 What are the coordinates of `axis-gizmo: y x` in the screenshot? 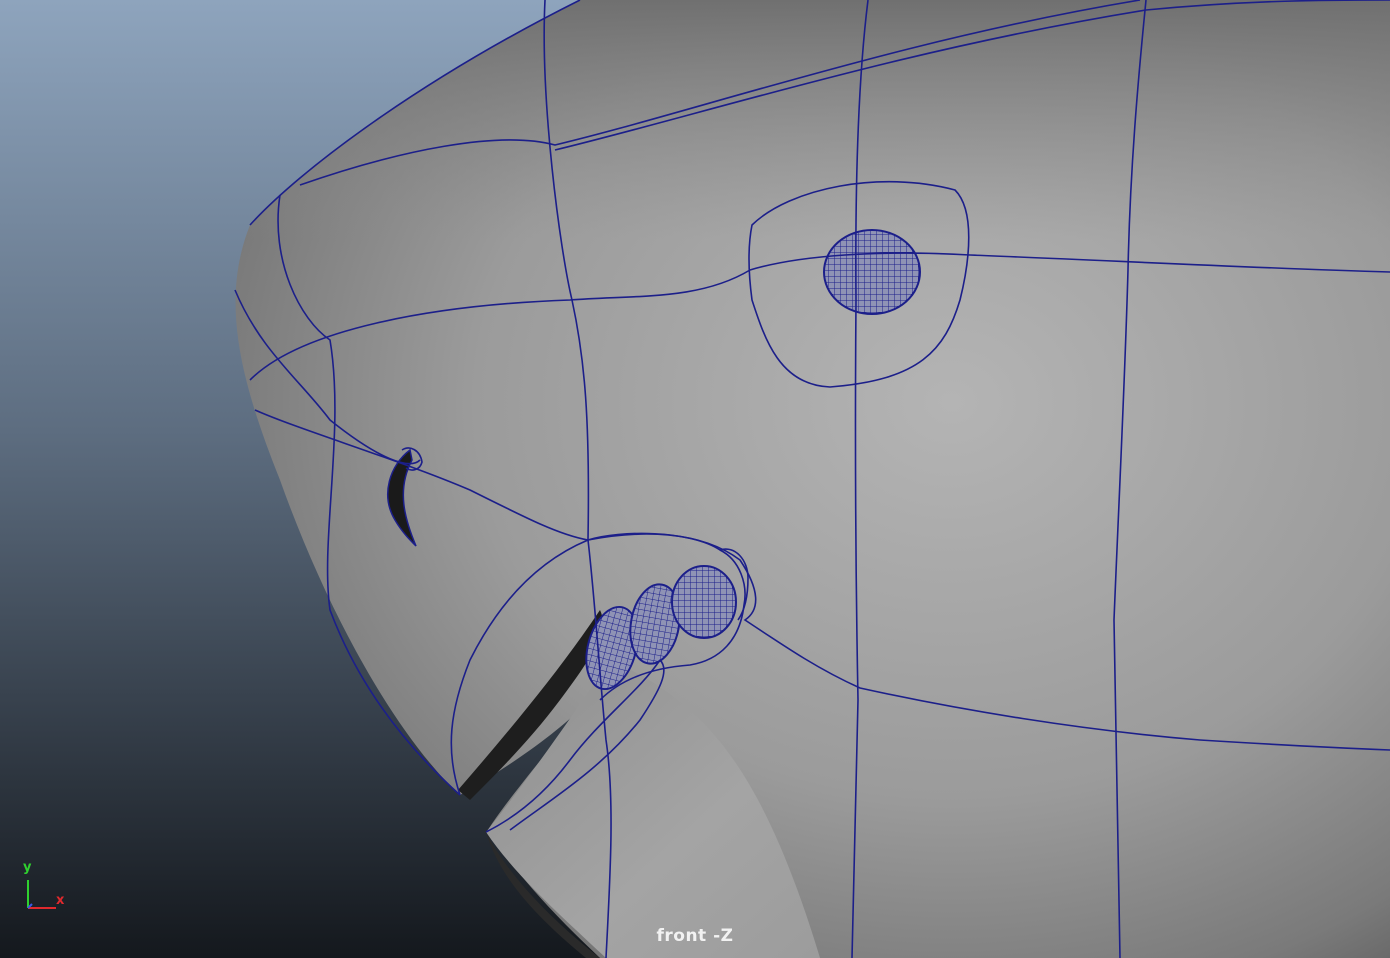 It's located at (48, 888).